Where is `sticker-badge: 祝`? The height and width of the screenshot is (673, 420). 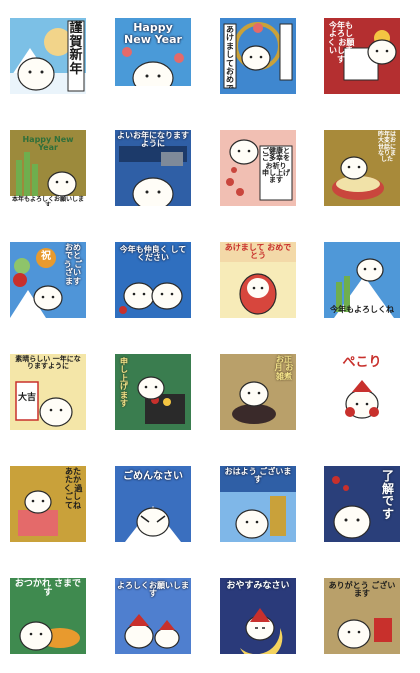 sticker-badge: 祝 is located at coordinates (46, 256).